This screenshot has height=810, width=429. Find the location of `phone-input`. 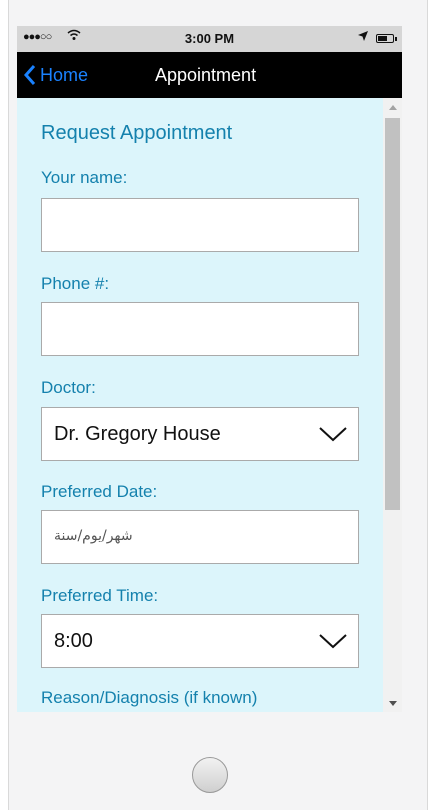

phone-input is located at coordinates (200, 329).